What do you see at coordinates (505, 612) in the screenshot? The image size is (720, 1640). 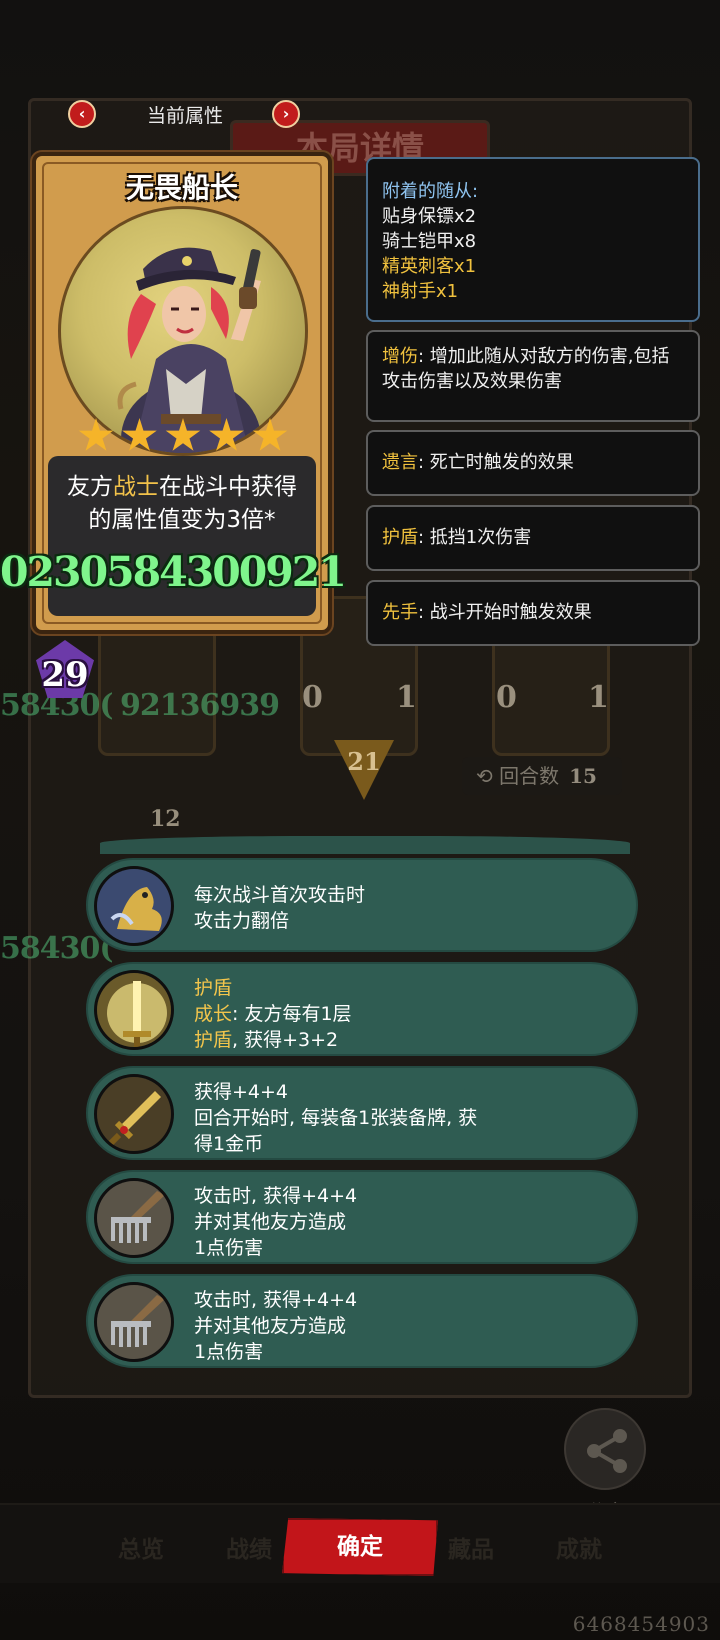 I see `keyword-desc: : 战斗开始时触发效果` at bounding box center [505, 612].